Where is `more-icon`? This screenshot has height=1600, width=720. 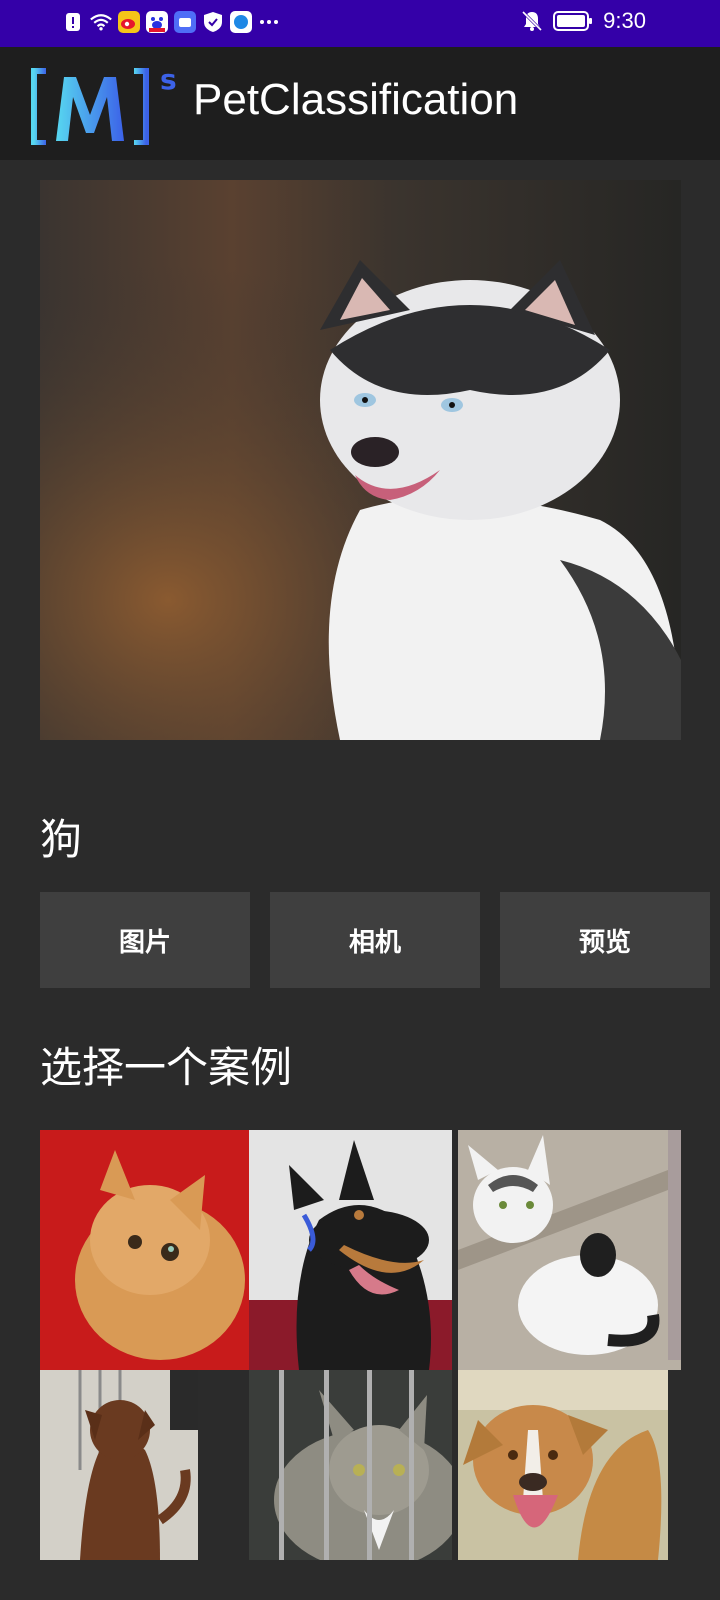 more-icon is located at coordinates (269, 22).